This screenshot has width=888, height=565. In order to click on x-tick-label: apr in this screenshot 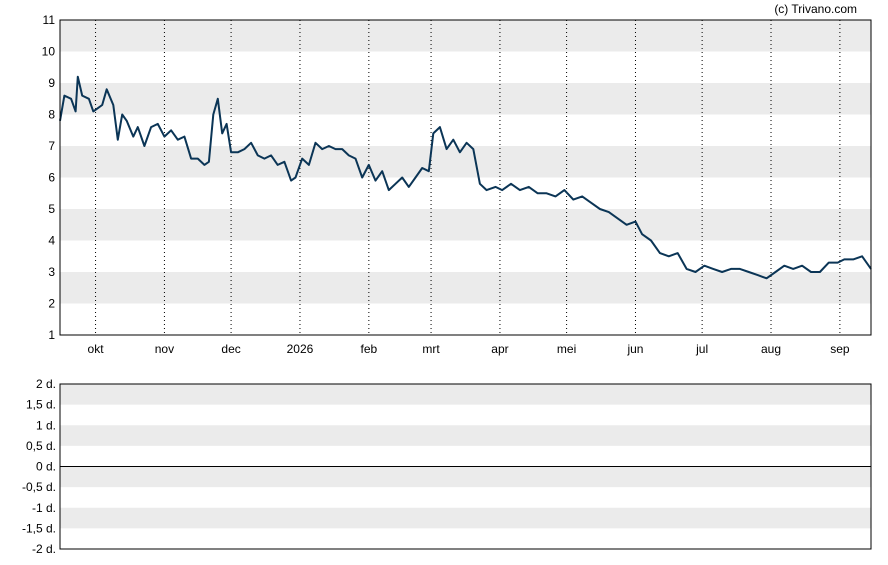, I will do `click(499, 349)`.